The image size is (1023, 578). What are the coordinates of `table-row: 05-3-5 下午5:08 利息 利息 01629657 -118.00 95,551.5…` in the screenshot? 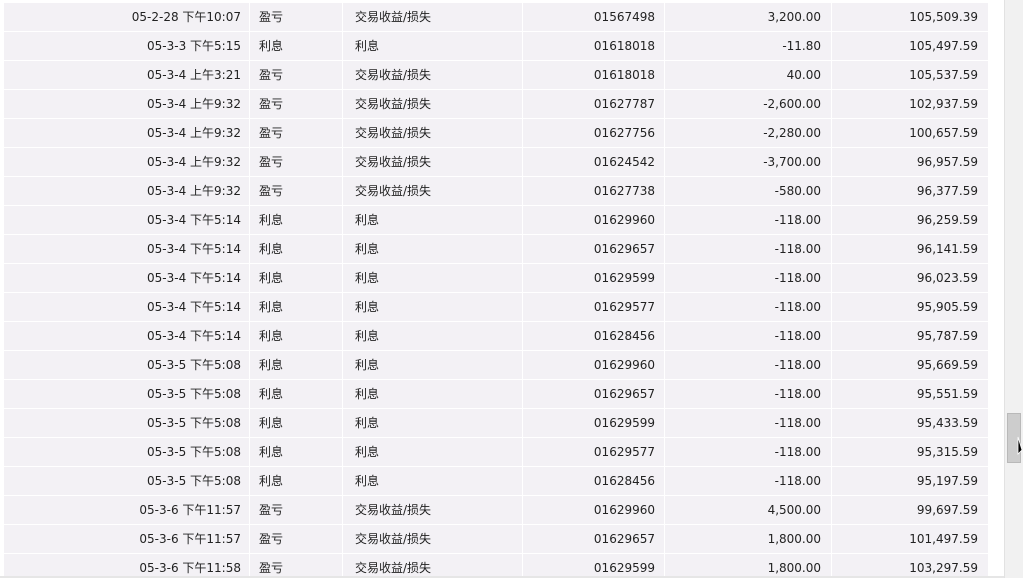 It's located at (496, 394).